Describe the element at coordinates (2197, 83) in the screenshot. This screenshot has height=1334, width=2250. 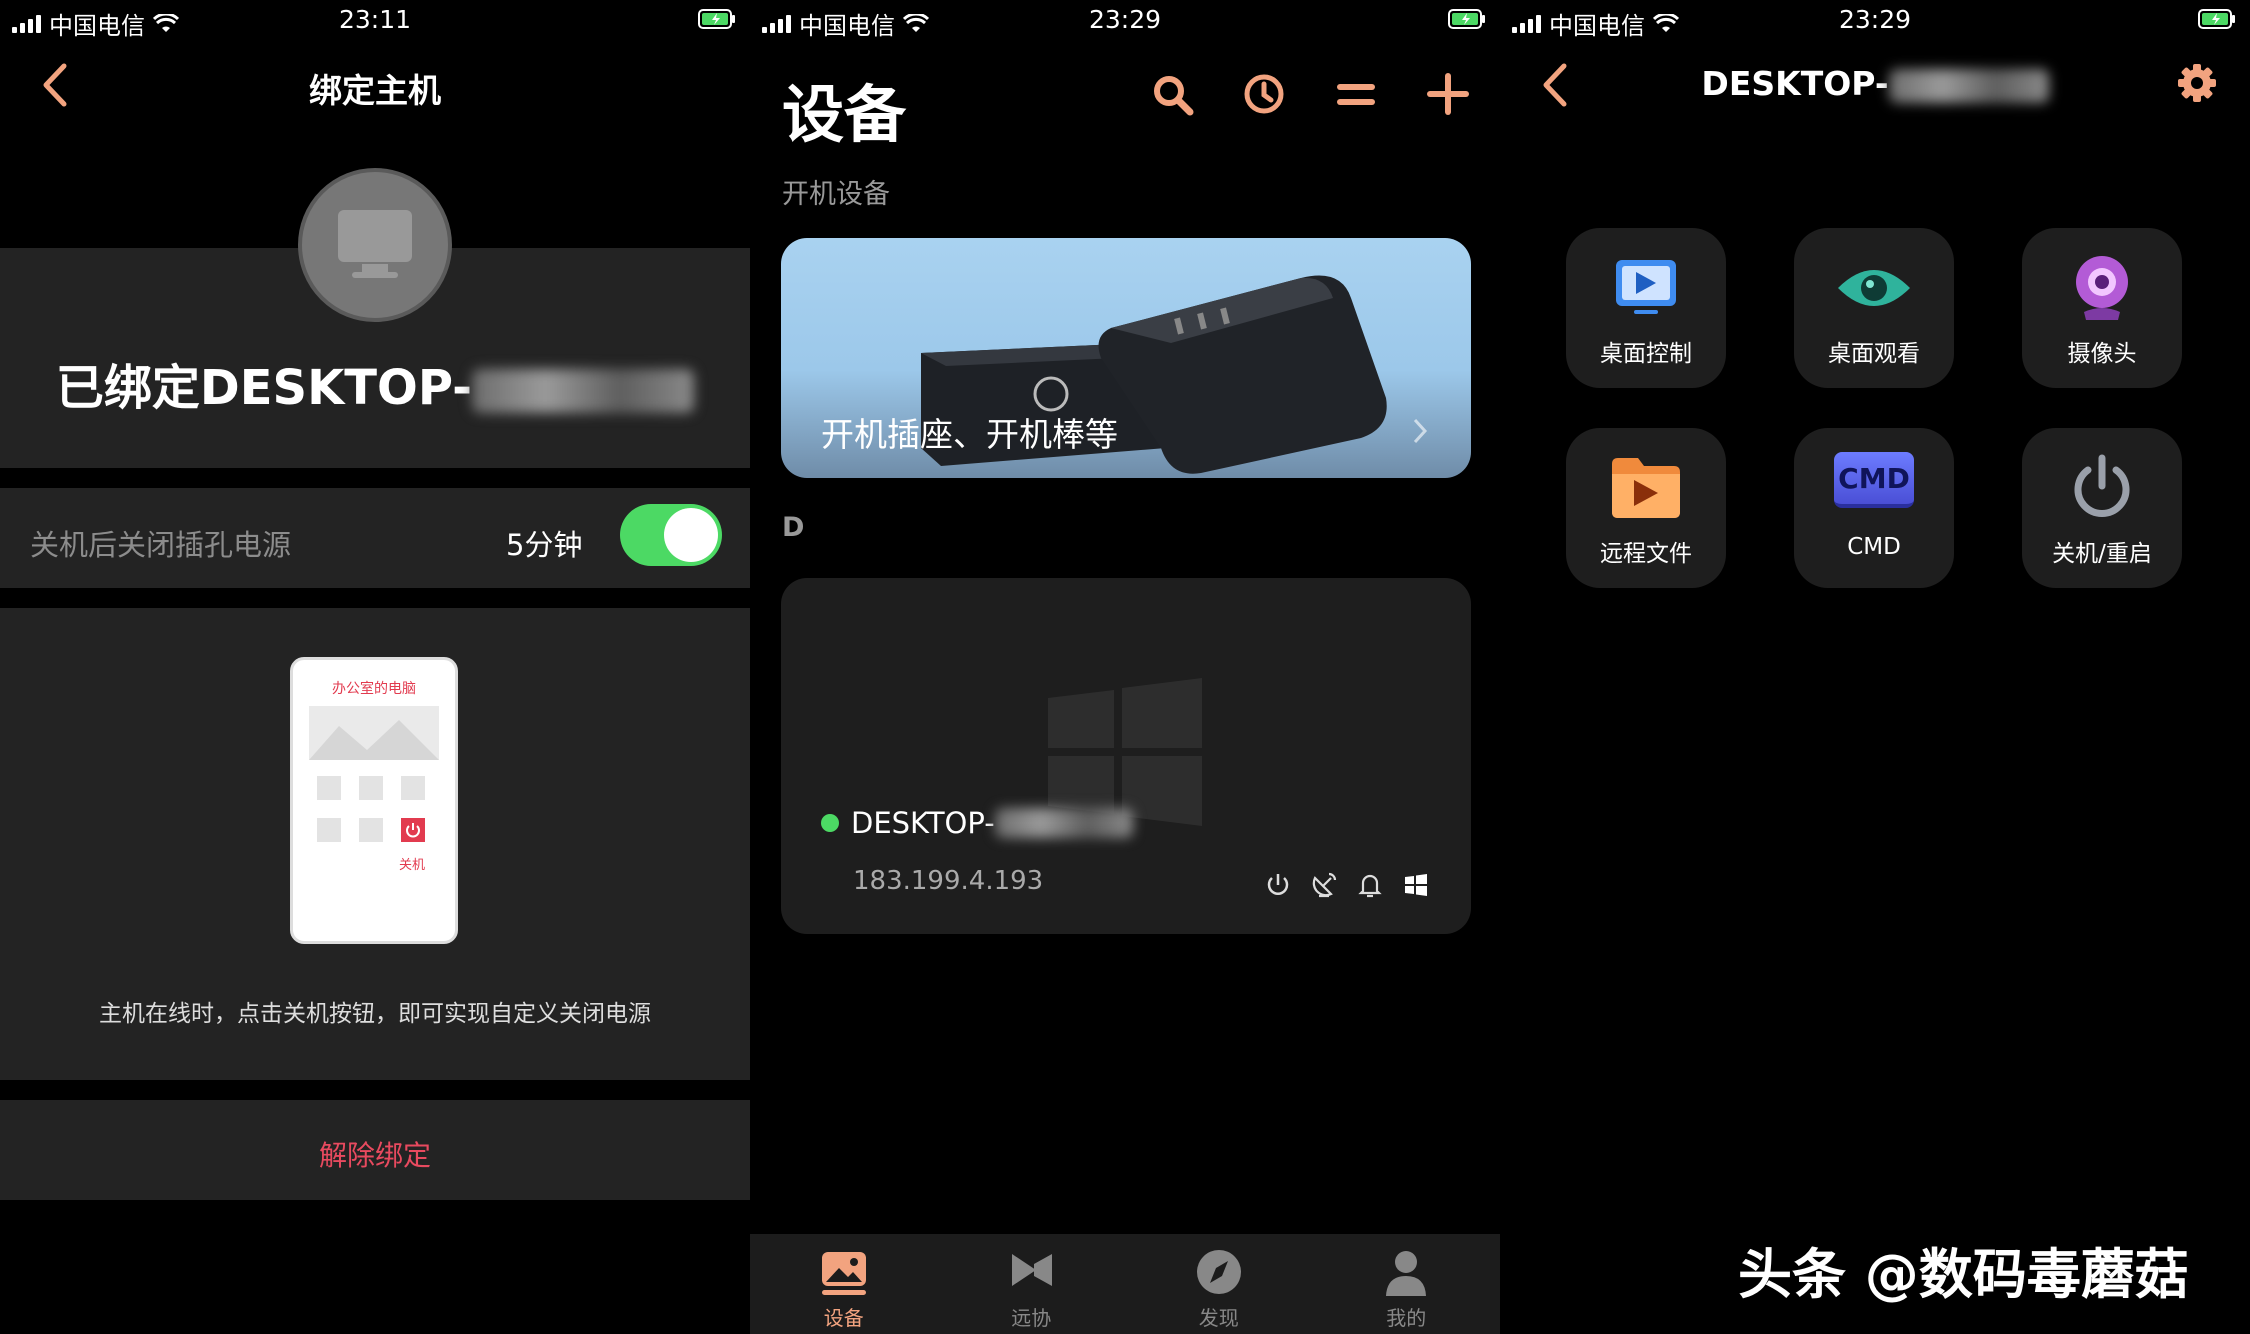
I see `gear-icon` at that location.